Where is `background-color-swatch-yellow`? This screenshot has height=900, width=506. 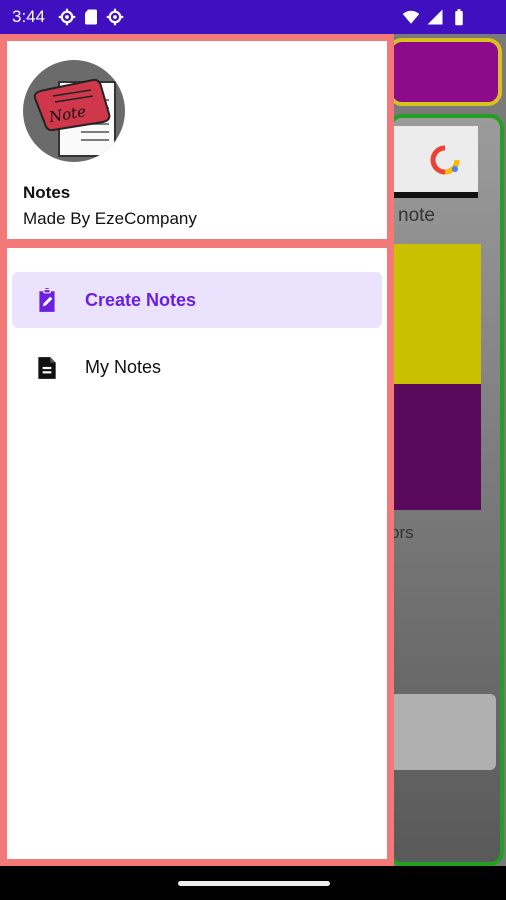 background-color-swatch-yellow is located at coordinates (434, 314).